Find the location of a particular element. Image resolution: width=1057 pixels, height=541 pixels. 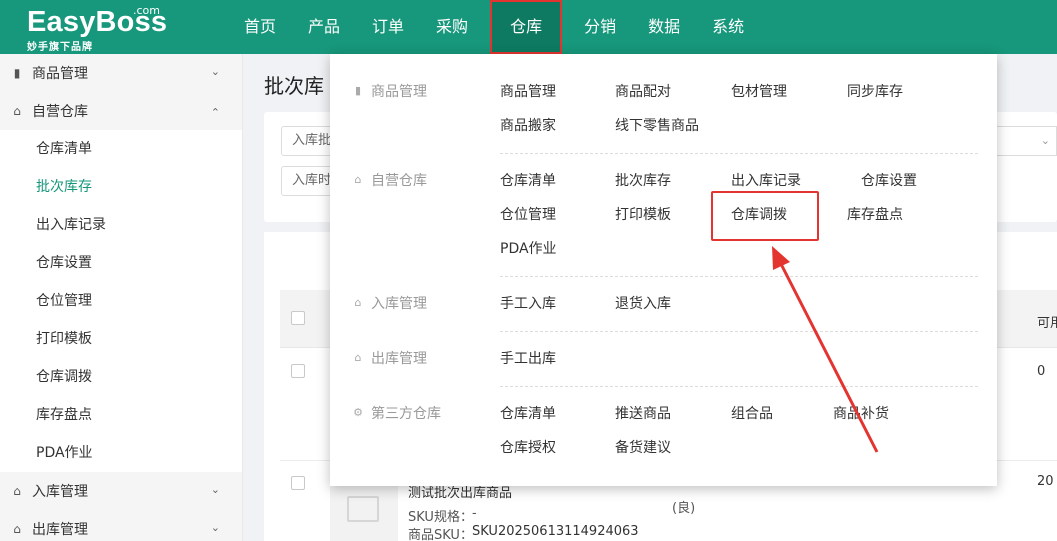

sidebar-item-warehouse-list: 仓库清单 is located at coordinates (121, 149).